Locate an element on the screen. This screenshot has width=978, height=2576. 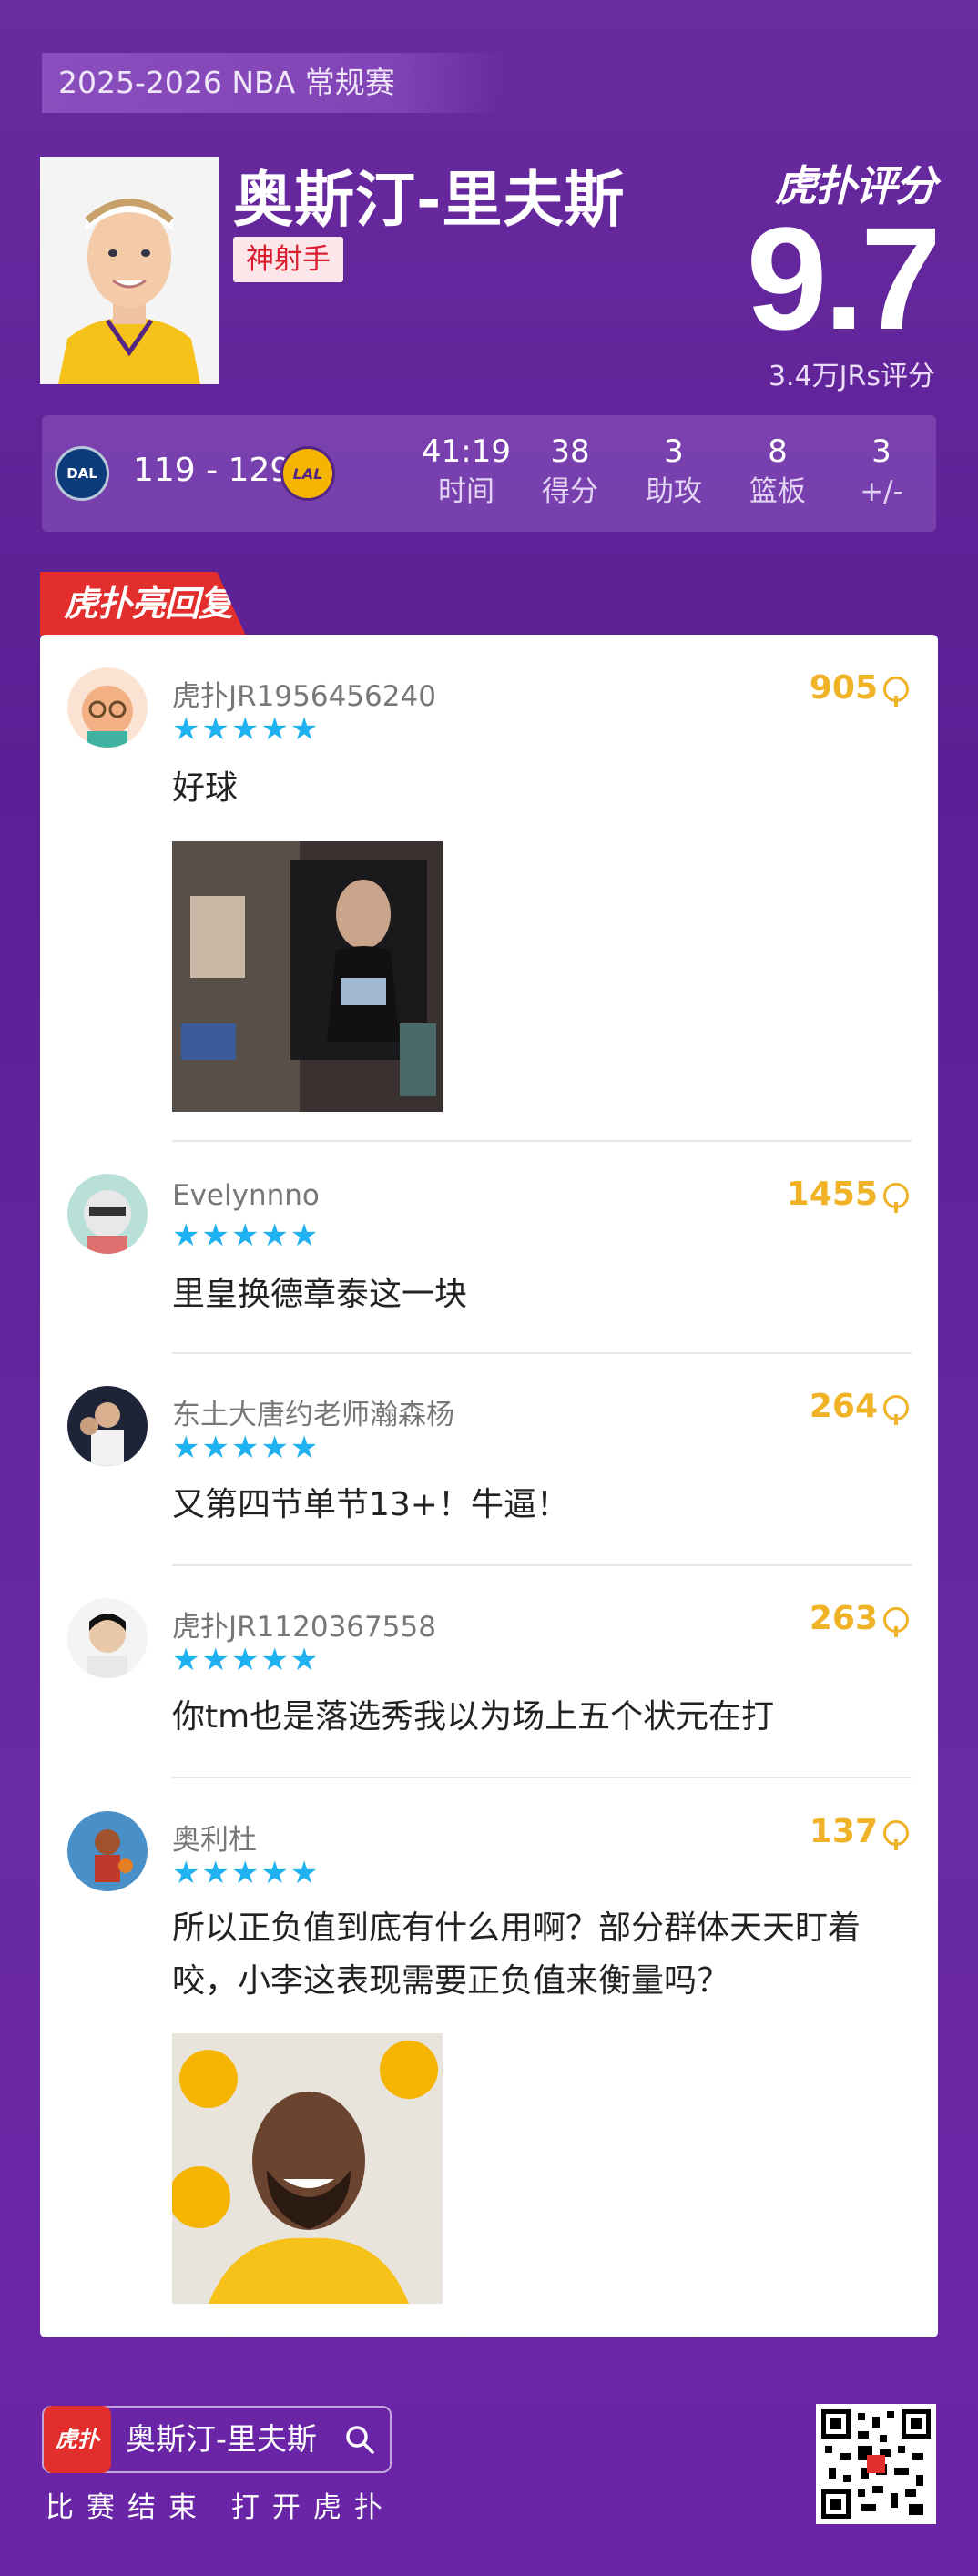
rating-count: 3.4万JRs评分 is located at coordinates (852, 376).